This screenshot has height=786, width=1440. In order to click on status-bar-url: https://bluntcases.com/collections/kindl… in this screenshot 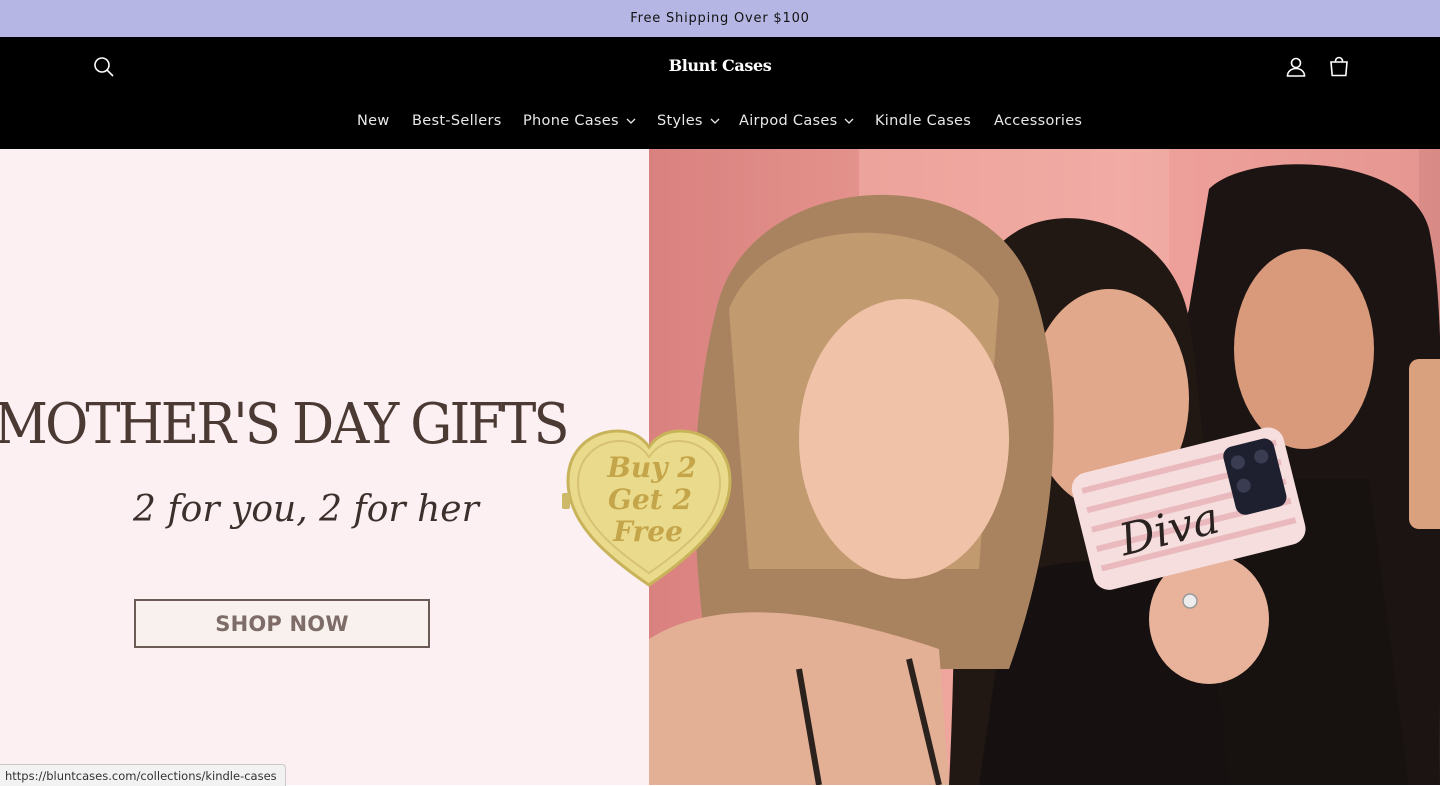, I will do `click(143, 775)`.